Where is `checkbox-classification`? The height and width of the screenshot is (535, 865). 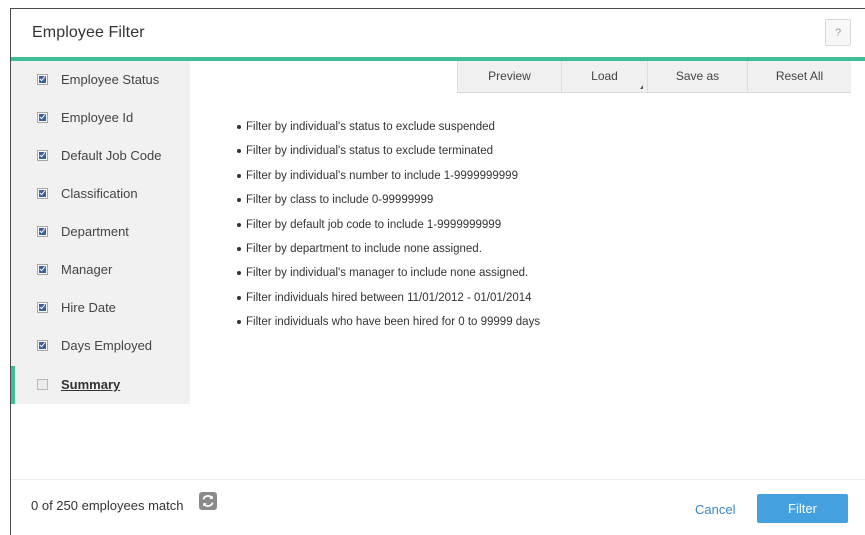
checkbox-classification is located at coordinates (42, 193).